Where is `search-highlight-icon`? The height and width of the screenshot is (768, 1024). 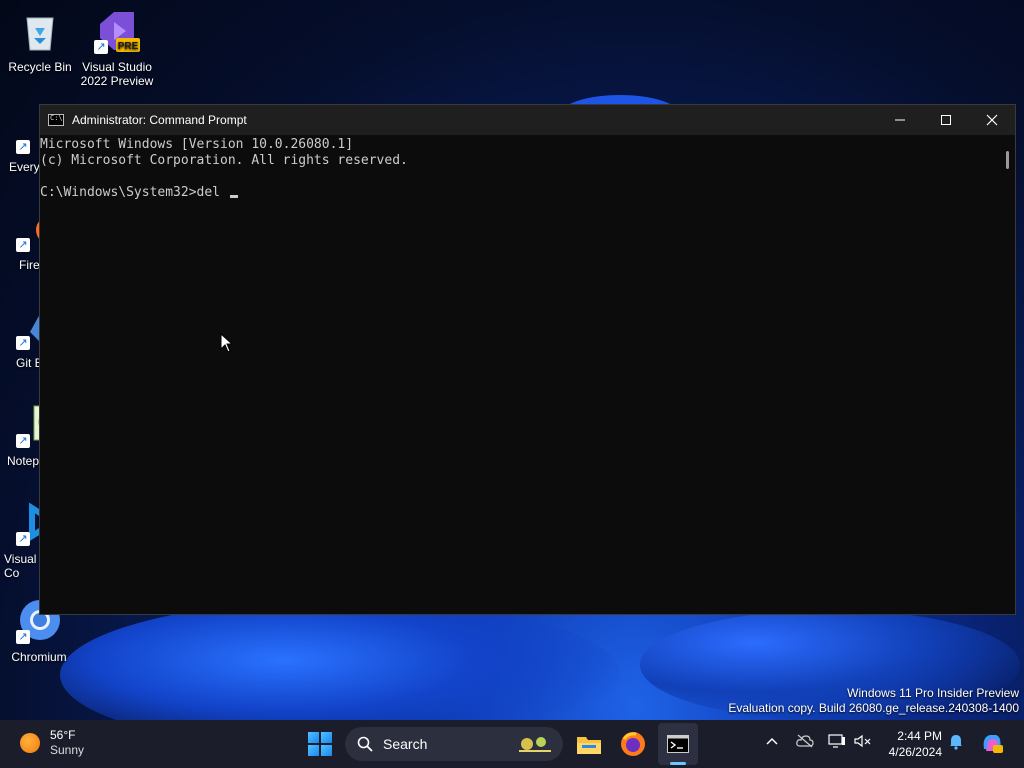
search-highlight-icon is located at coordinates (535, 744).